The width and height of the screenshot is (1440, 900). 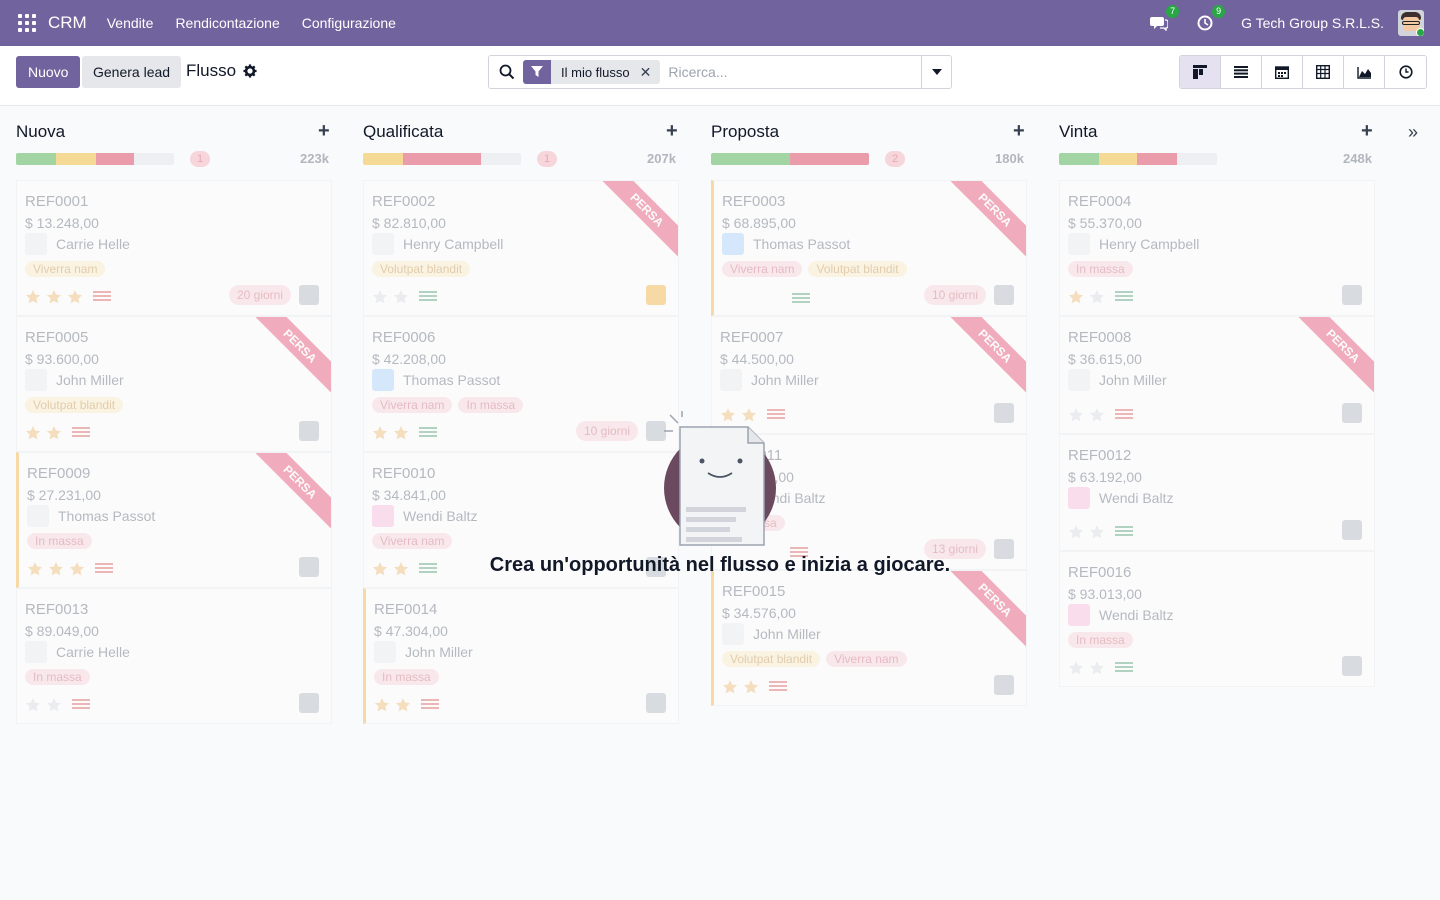 I want to click on table-icon, so click(x=1323, y=72).